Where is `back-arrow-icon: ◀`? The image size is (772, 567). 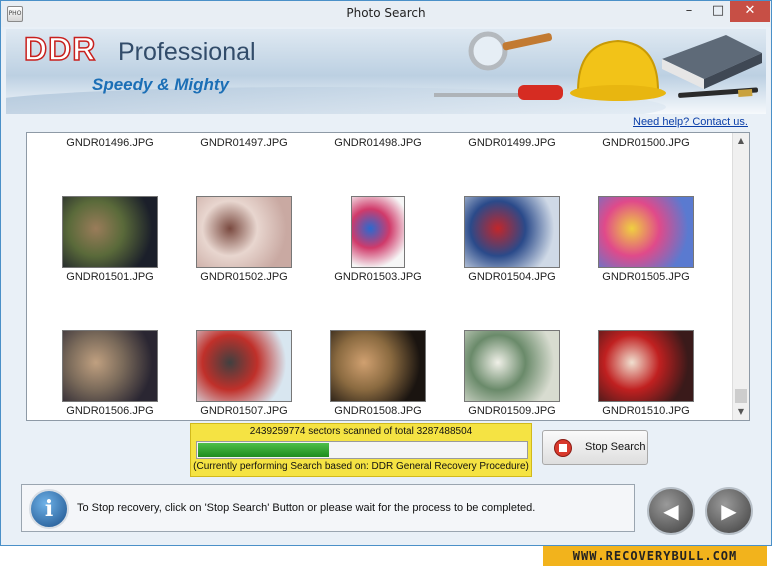
back-arrow-icon: ◀ is located at coordinates (671, 511).